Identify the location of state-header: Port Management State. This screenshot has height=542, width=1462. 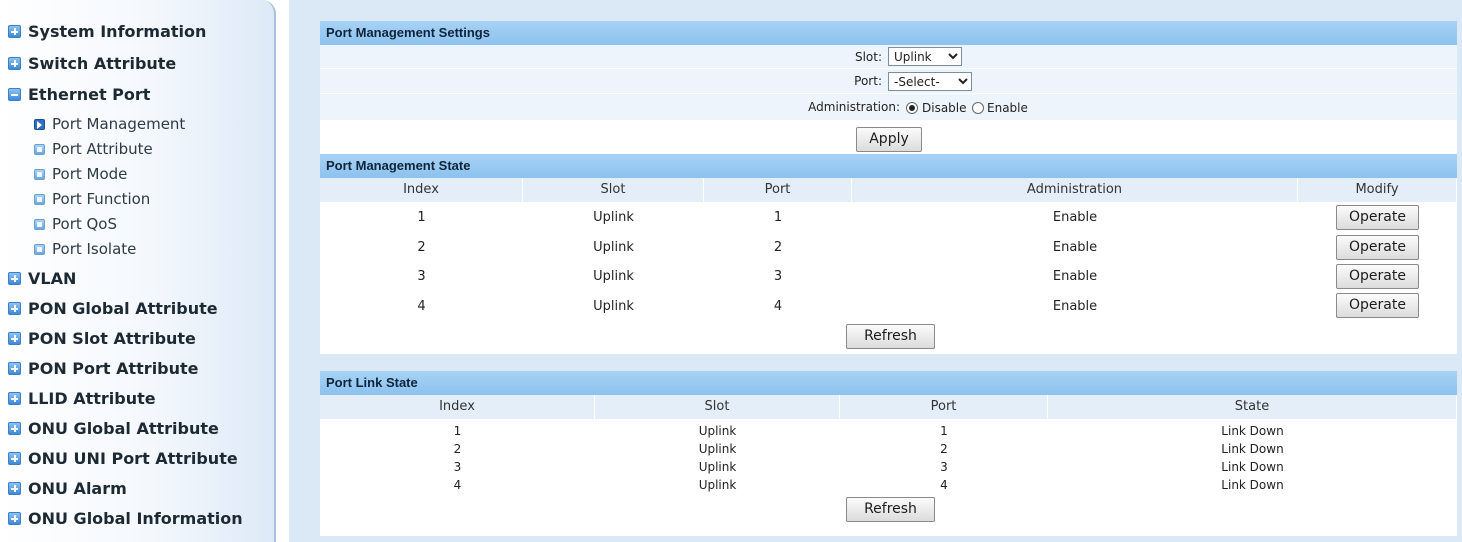
(888, 166).